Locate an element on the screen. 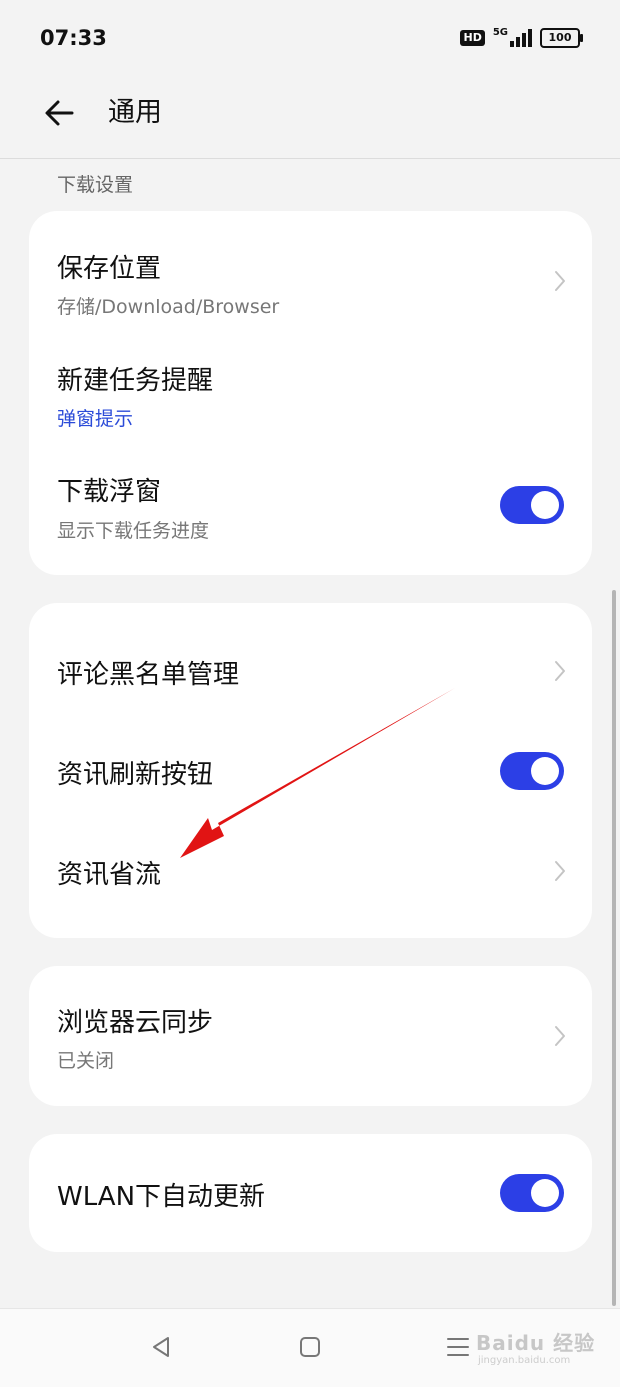  page-title: 通用 is located at coordinates (135, 112).